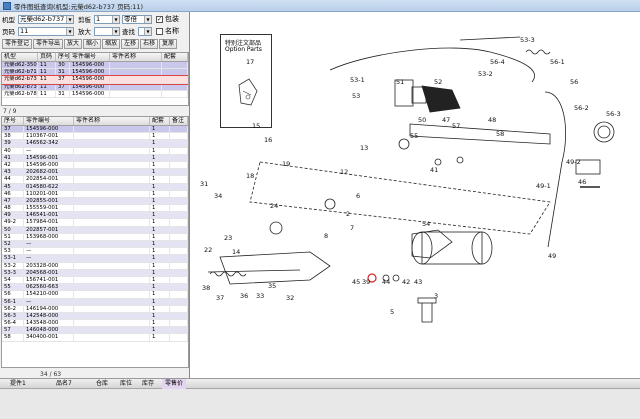 This screenshot has height=419, width=640. What do you see at coordinates (49, 129) in the screenshot?
I see `table-cell: 154596-000` at bounding box center [49, 129].